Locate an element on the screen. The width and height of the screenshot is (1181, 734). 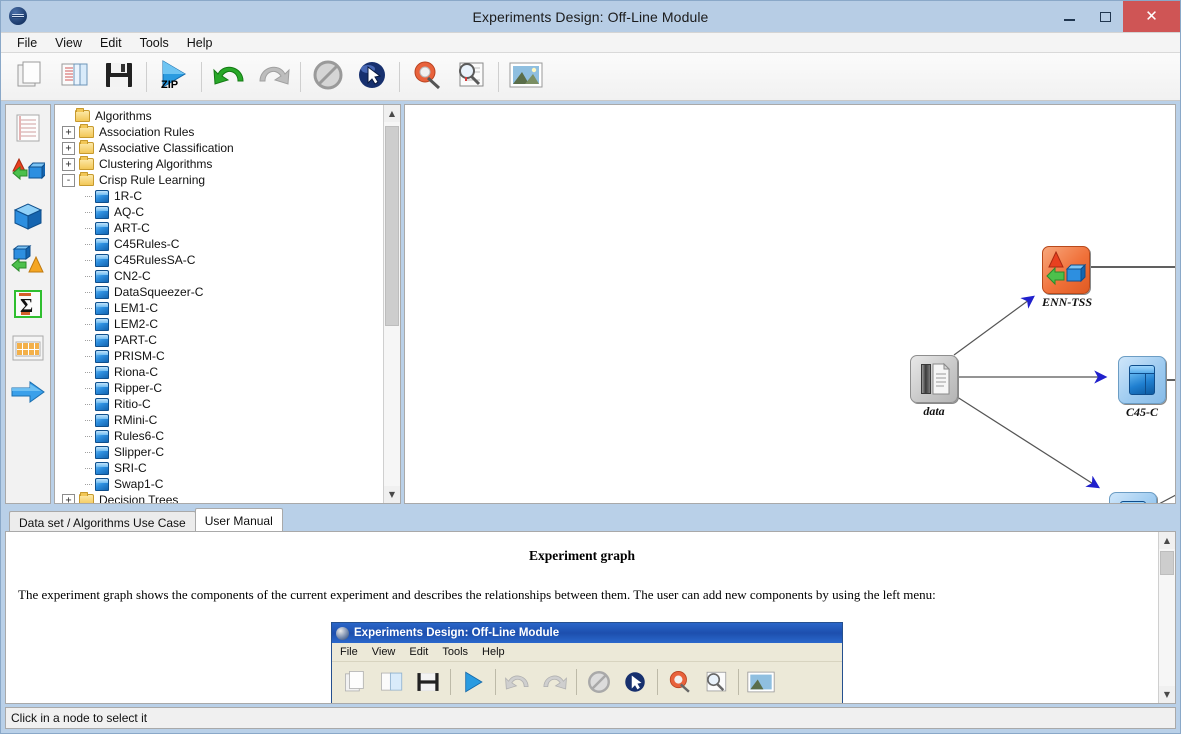
tree-item: Ritio-C is located at coordinates (220, 404).